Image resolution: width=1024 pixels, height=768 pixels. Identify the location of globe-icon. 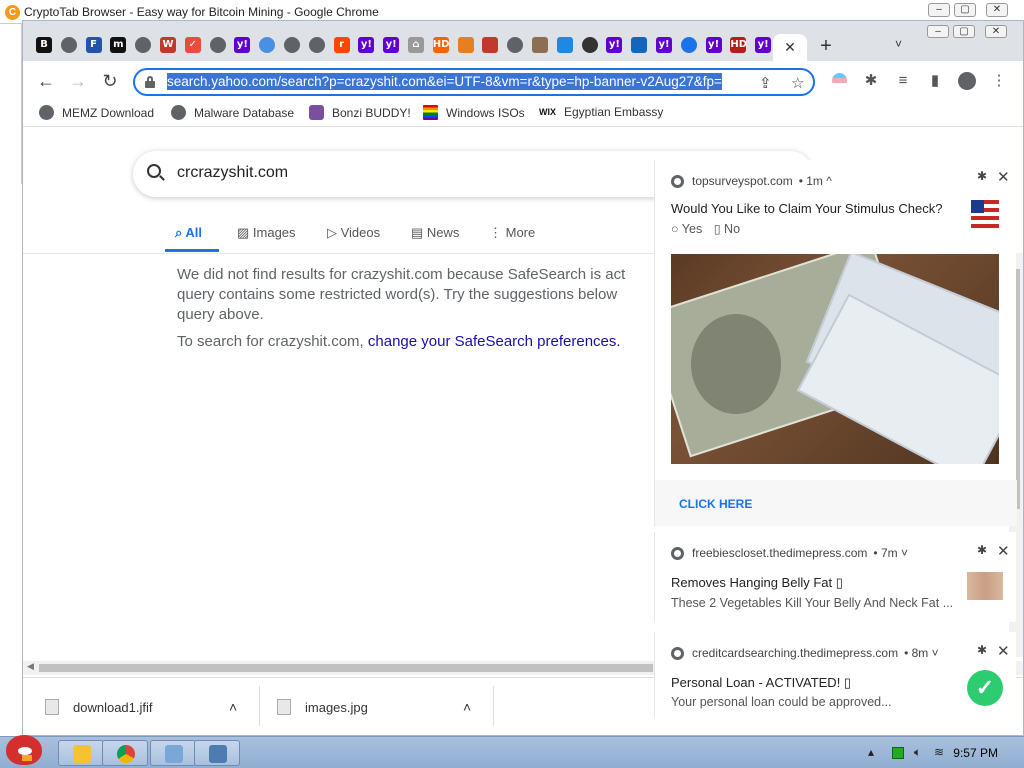
(292, 45).